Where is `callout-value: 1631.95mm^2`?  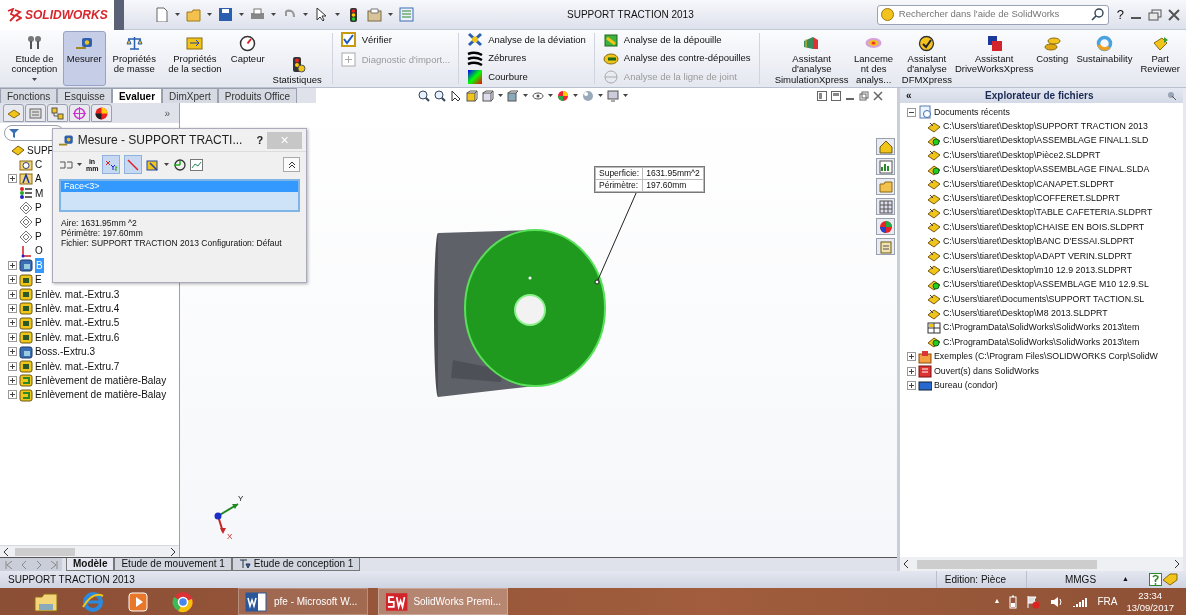
callout-value: 1631.95mm^2 is located at coordinates (673, 173).